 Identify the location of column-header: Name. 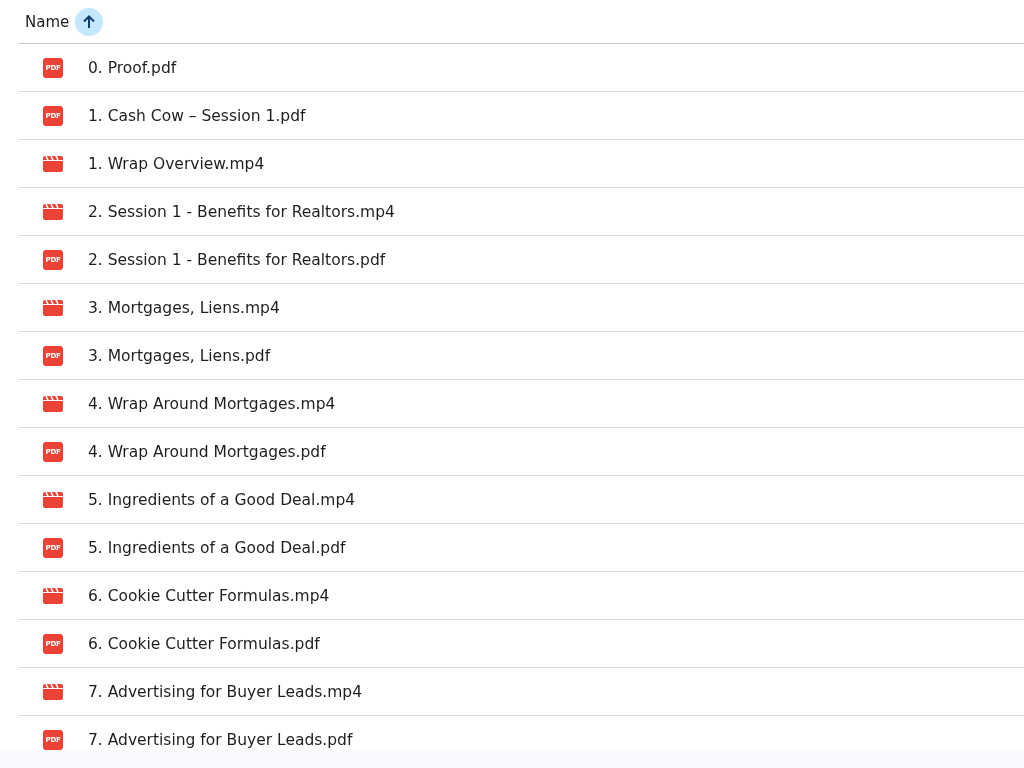
(47, 21).